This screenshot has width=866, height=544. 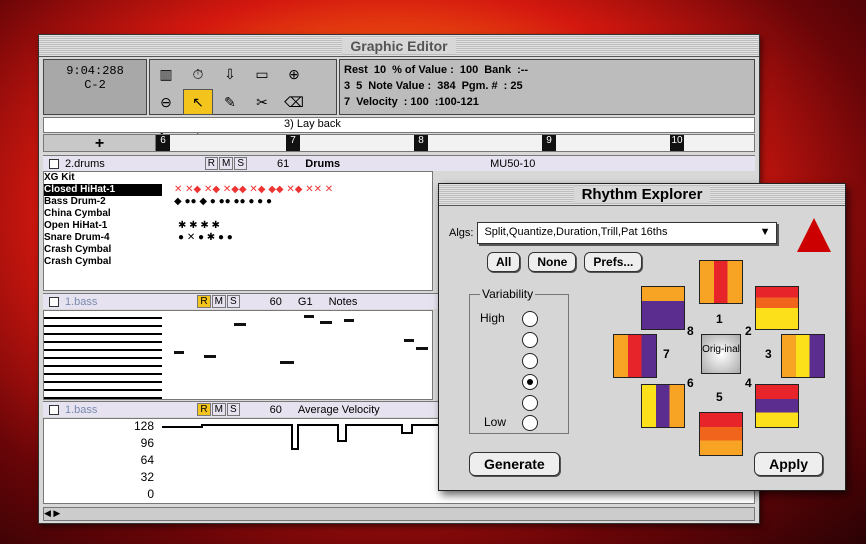 I want to click on track-header-drums: 2.drums R M S 61 Drums MU50-10, so click(x=399, y=163).